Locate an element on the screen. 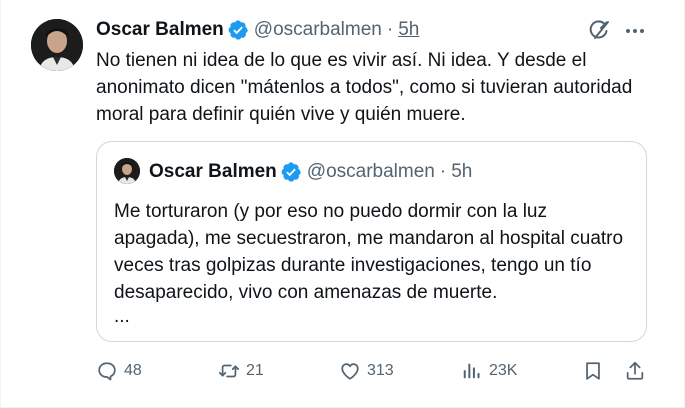 Image resolution: width=685 pixels, height=408 pixels. author-handle: @oscarbalmen is located at coordinates (318, 30).